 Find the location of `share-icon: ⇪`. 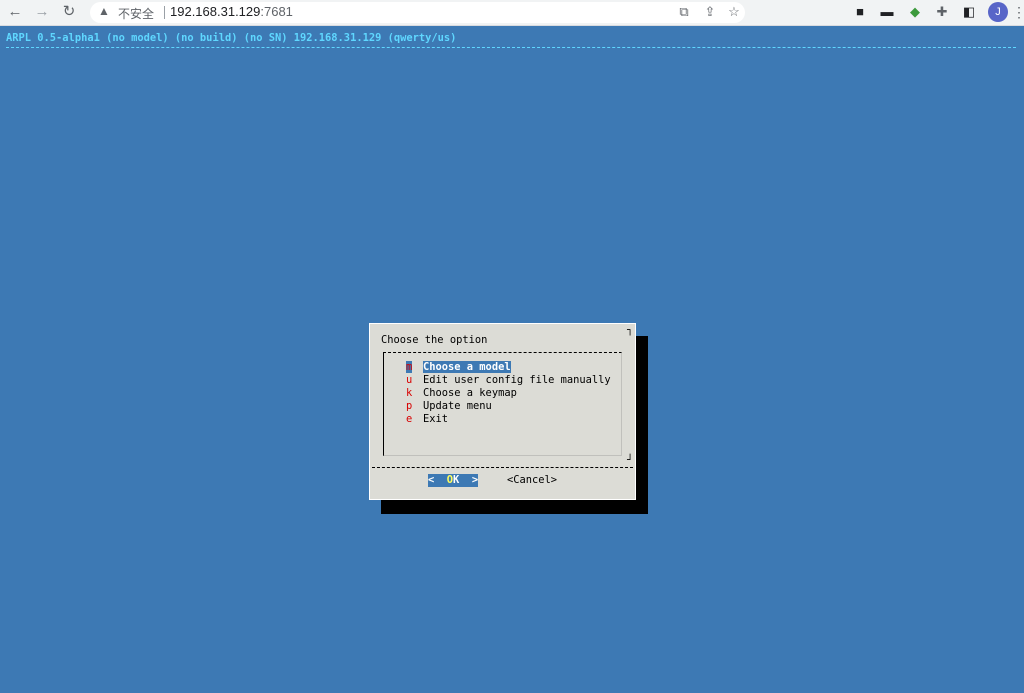

share-icon: ⇪ is located at coordinates (710, 12).